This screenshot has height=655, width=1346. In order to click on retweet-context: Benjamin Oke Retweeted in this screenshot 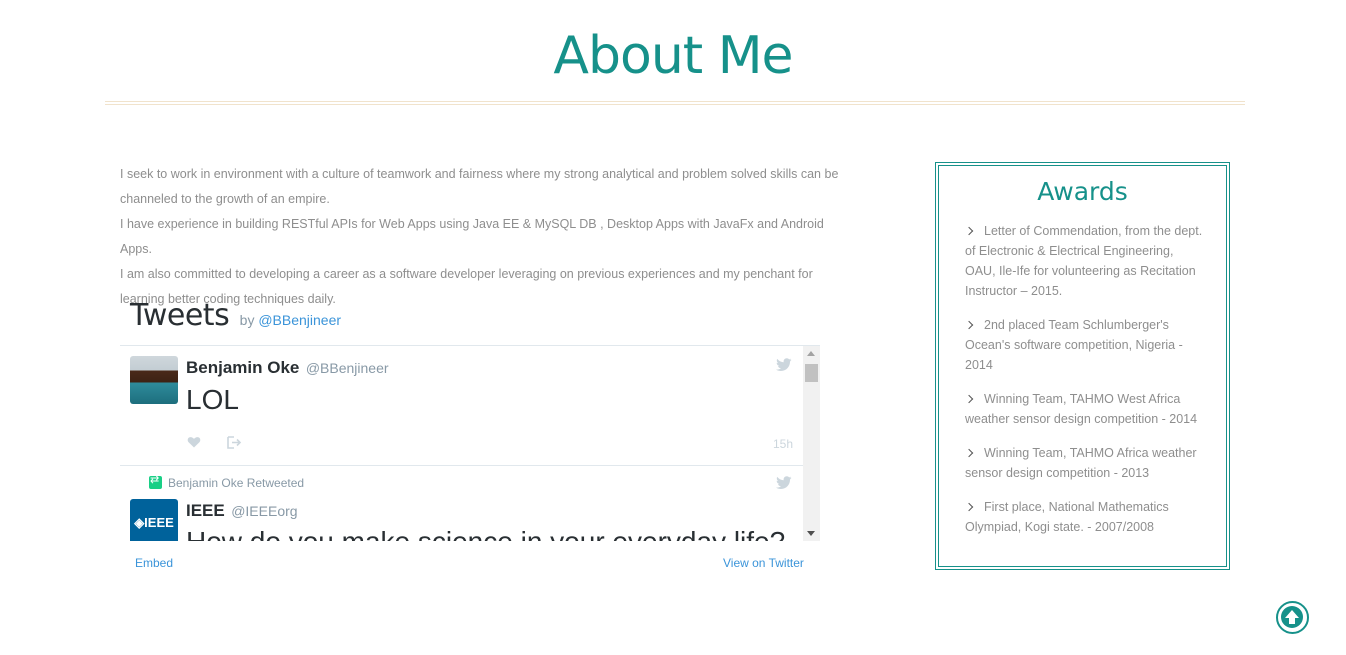, I will do `click(226, 481)`.